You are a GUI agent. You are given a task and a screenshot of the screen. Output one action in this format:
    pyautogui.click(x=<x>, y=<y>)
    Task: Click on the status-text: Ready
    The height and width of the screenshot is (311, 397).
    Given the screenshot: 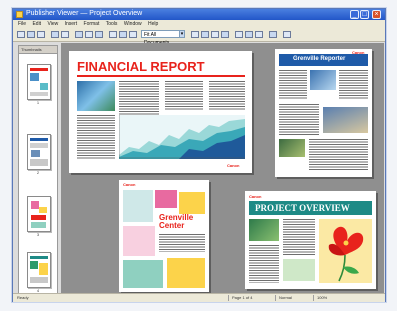 What is the action you would take?
    pyautogui.click(x=23, y=297)
    